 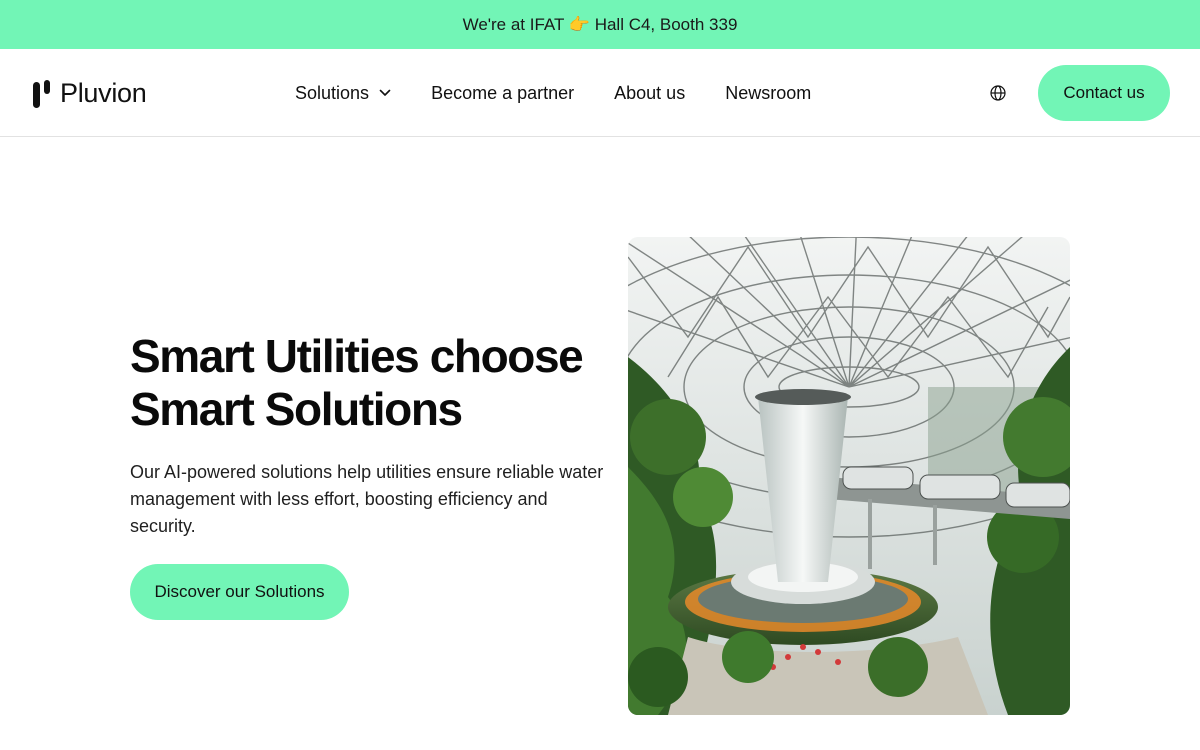 What do you see at coordinates (41, 93) in the screenshot?
I see `pluvion-logo-icon` at bounding box center [41, 93].